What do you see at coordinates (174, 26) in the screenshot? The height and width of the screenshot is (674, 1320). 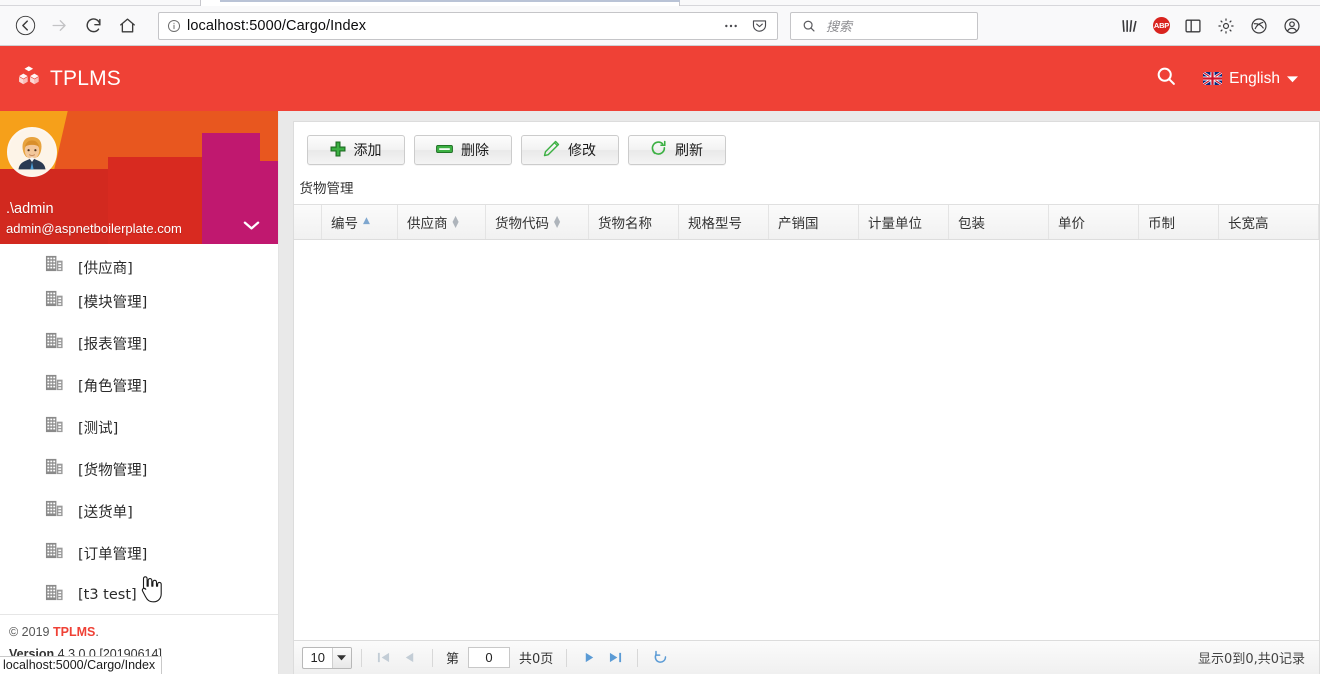 I see `page-info-icon` at bounding box center [174, 26].